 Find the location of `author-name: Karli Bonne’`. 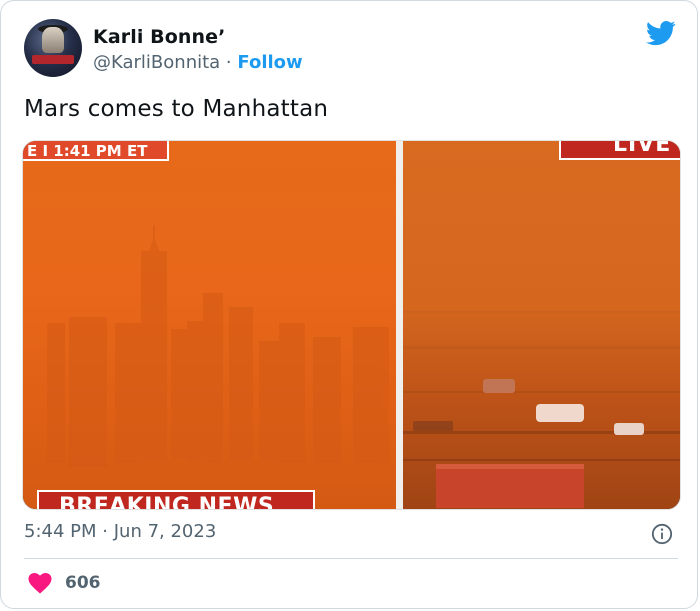

author-name: Karli Bonne’ is located at coordinates (159, 37).